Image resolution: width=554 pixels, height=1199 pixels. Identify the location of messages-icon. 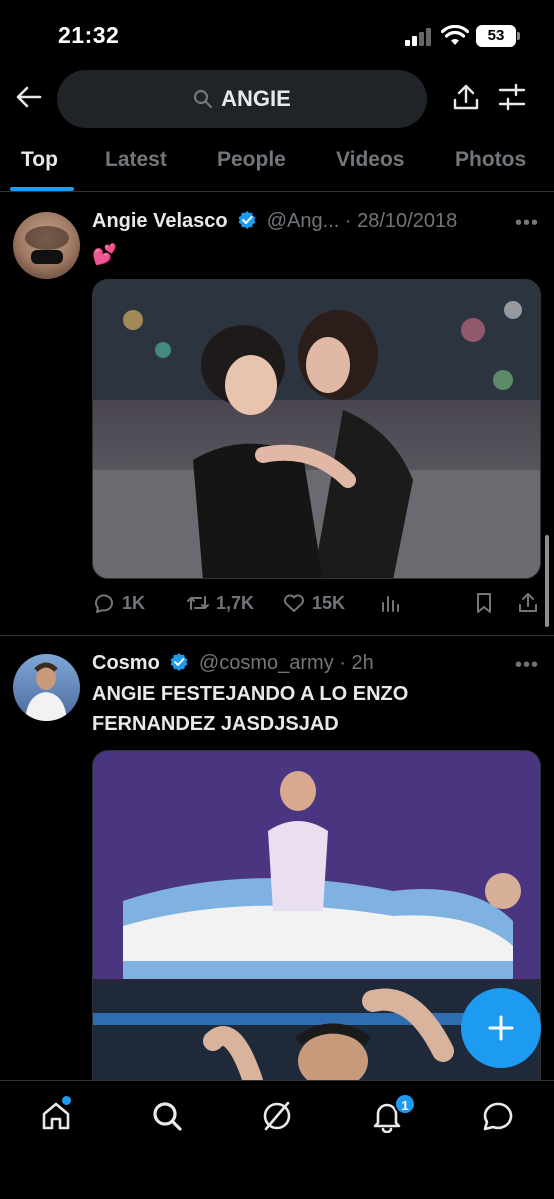
(498, 1116).